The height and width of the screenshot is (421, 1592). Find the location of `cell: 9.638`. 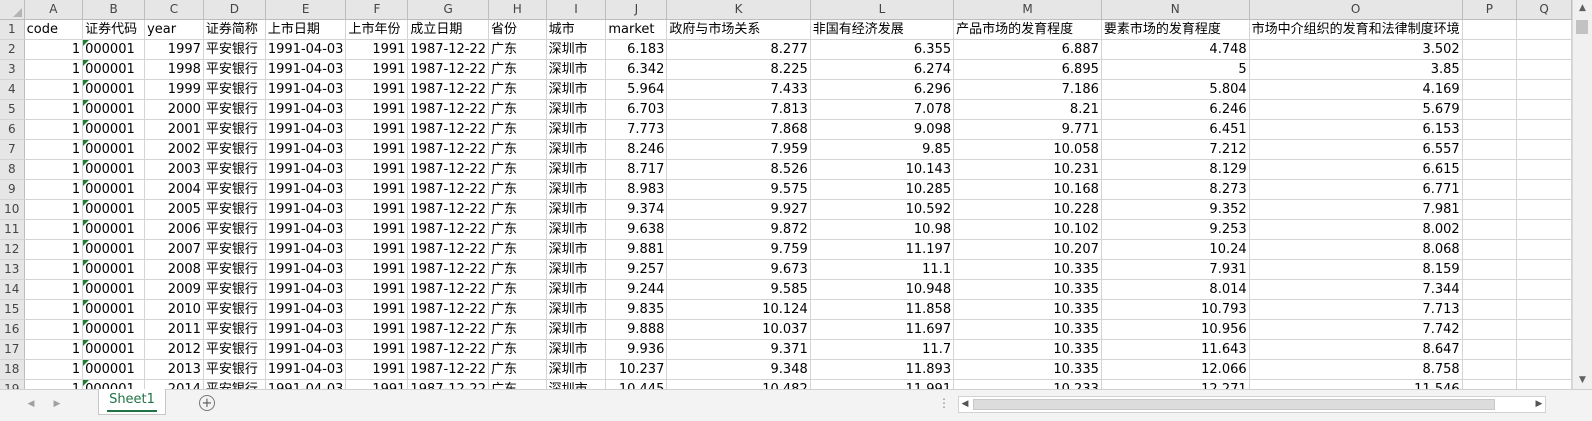

cell: 9.638 is located at coordinates (636, 229).